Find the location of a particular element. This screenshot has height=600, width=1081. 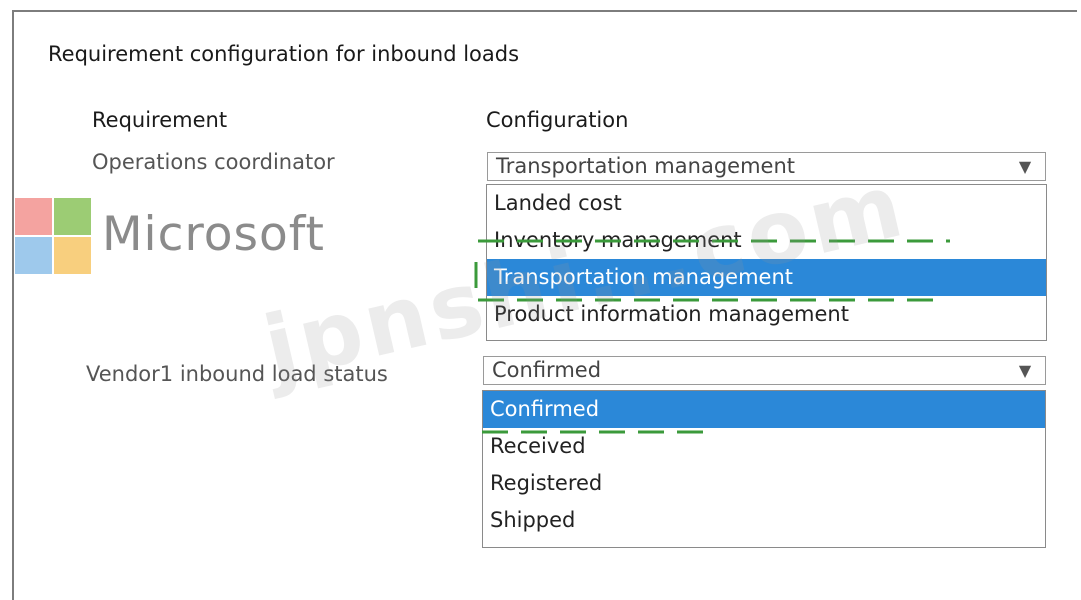

operations-coordinator-select: Transportation management ▼ is located at coordinates (766, 166).